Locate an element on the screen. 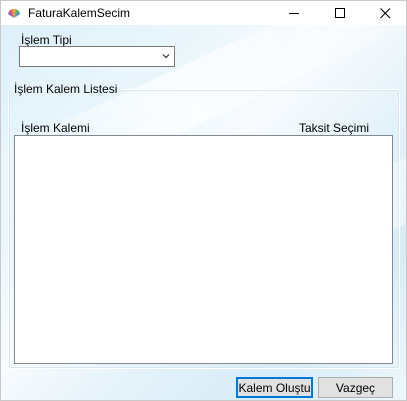  app-icon is located at coordinates (14, 13).